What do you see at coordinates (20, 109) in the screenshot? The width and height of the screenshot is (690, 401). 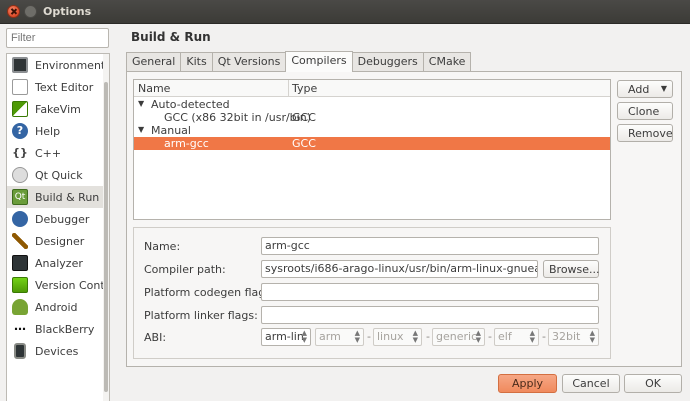 I see `fakevim-icon` at bounding box center [20, 109].